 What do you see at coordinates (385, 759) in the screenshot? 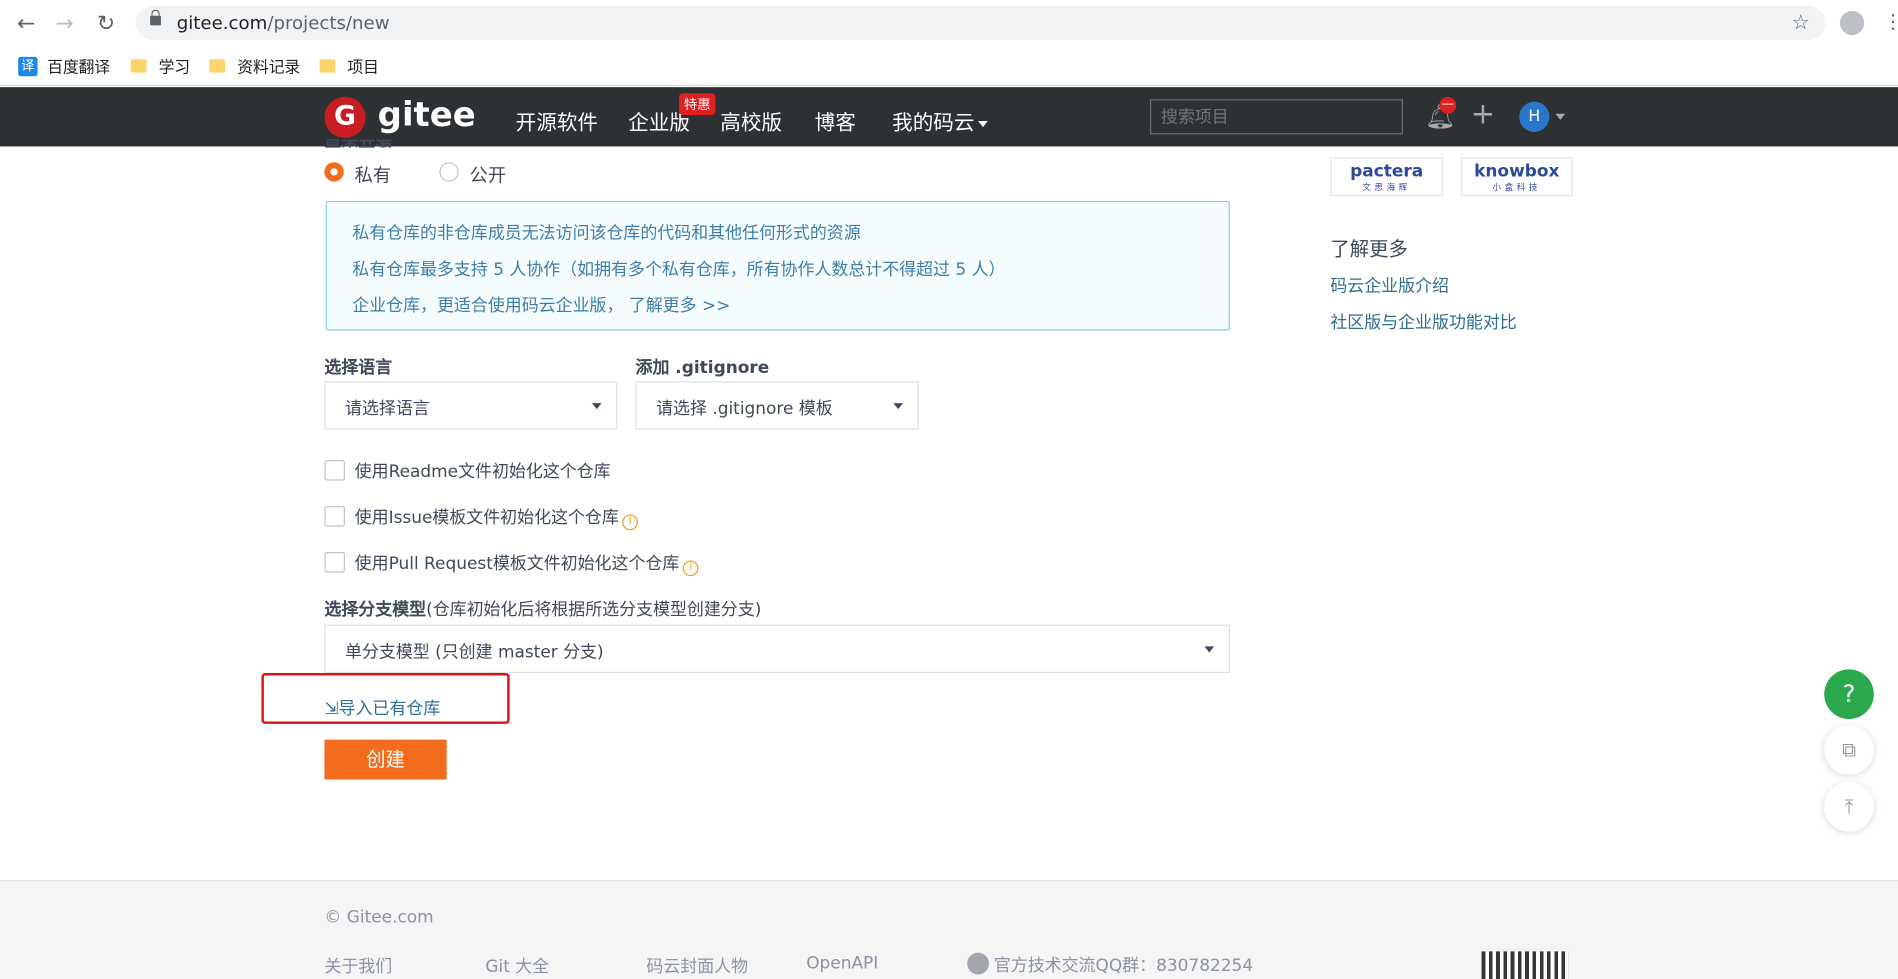
I see `create-button: 创建` at bounding box center [385, 759].